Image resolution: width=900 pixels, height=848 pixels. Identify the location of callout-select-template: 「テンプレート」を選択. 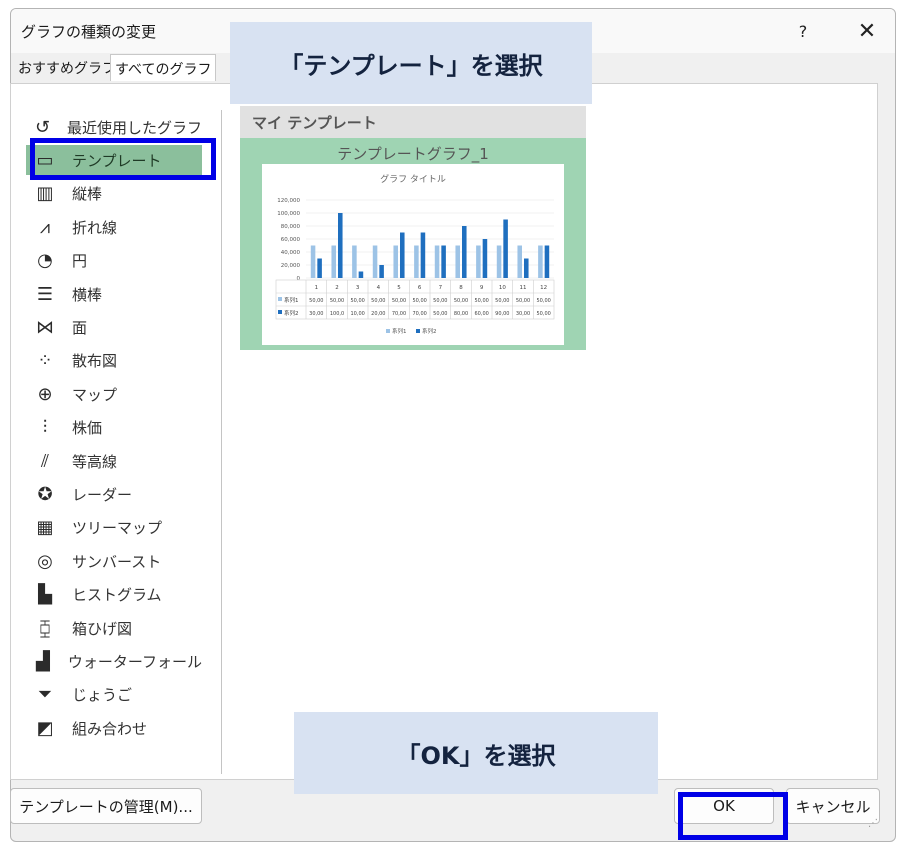
(411, 63).